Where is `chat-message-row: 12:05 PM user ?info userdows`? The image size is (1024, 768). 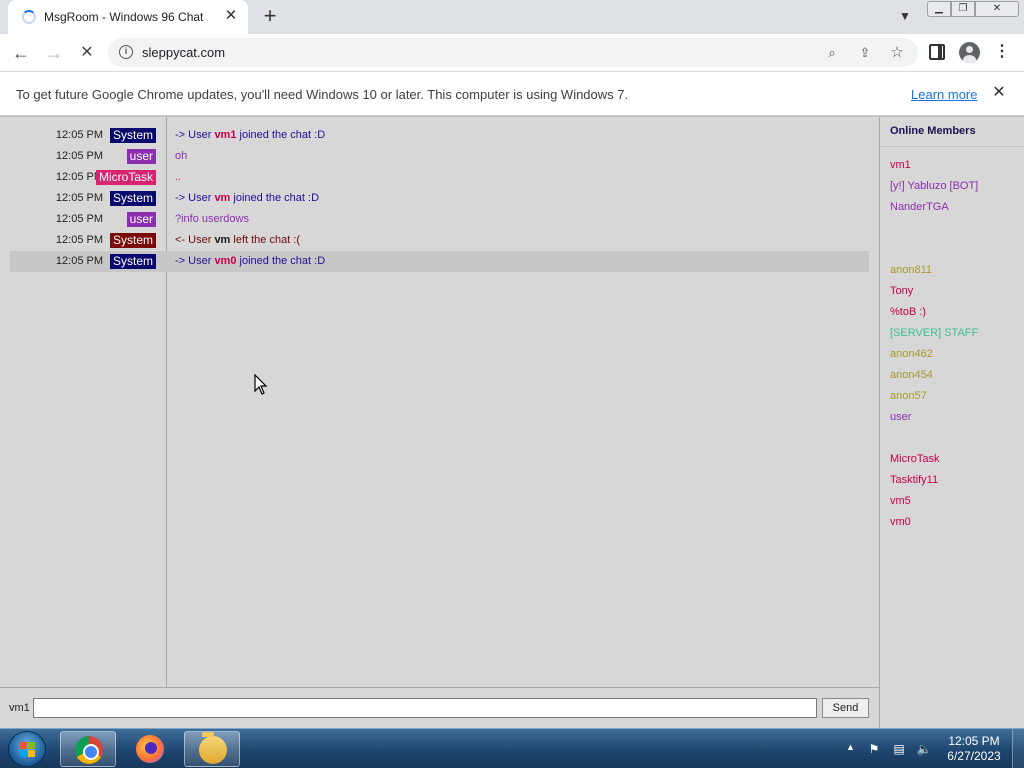
chat-message-row: 12:05 PM user ?info userdows is located at coordinates (439, 219).